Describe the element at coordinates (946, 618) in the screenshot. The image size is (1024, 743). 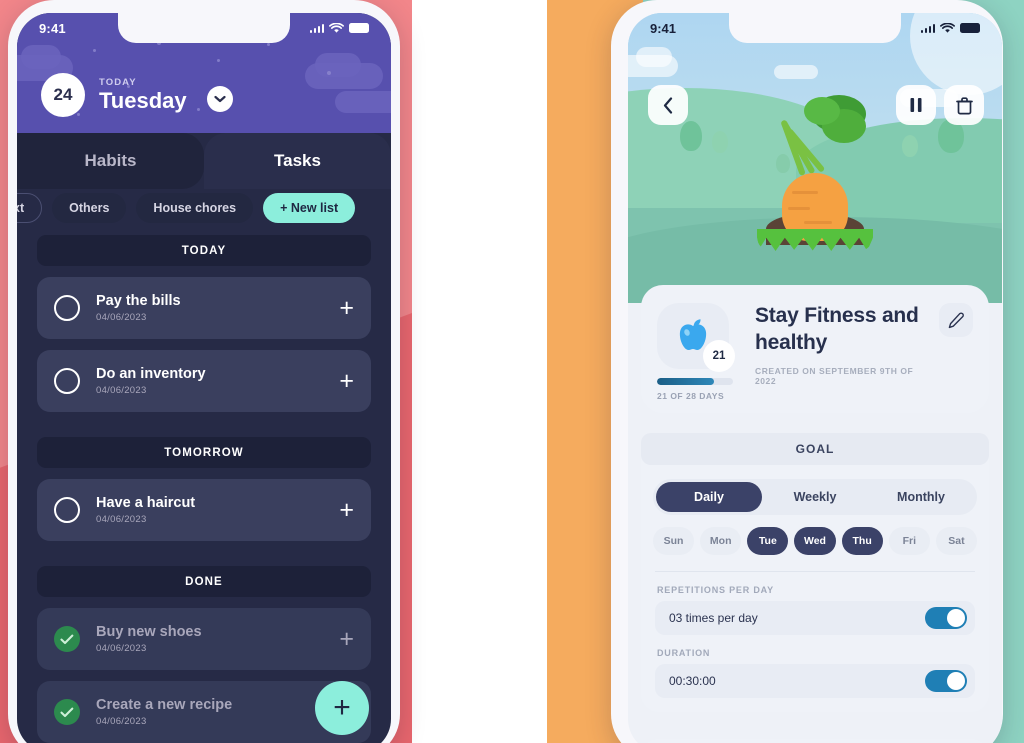
I see `repetitions-toggle` at that location.